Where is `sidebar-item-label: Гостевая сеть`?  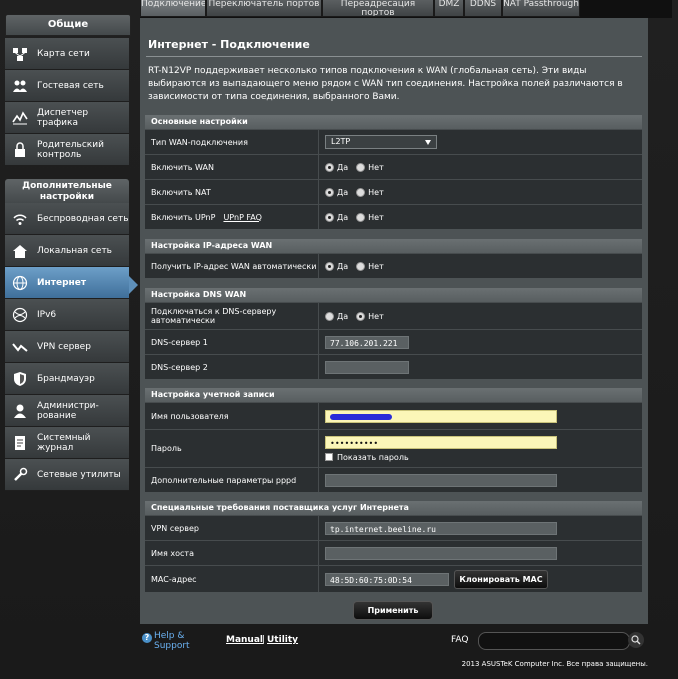
sidebar-item-label: Гостевая сеть is located at coordinates (70, 85).